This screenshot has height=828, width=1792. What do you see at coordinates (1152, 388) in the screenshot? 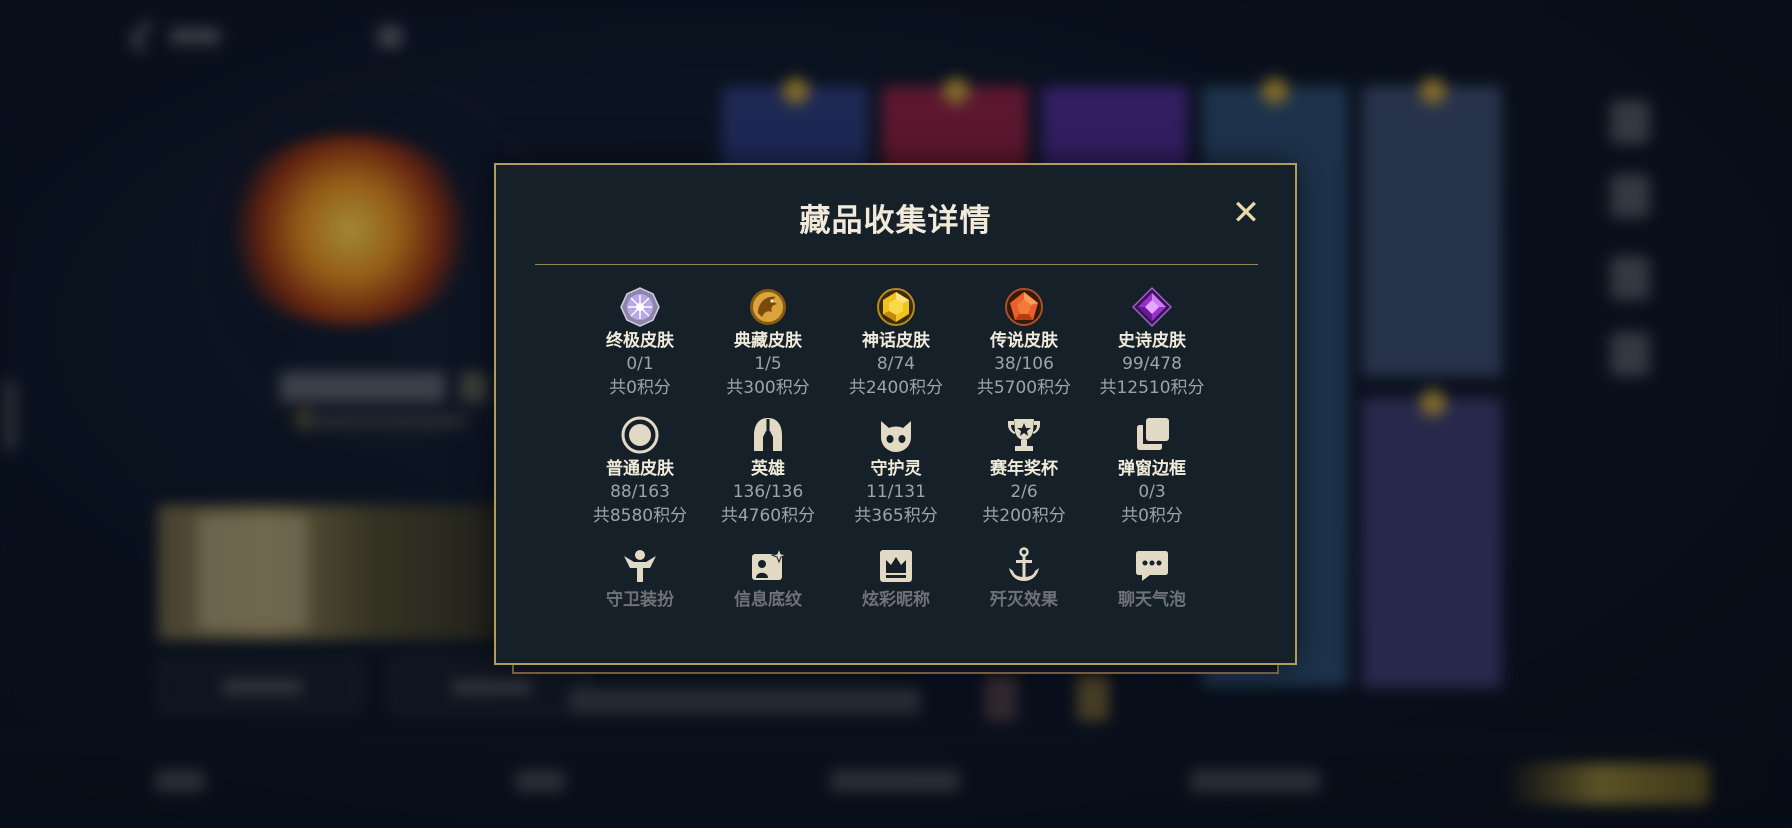
I see `item-points: 共12510积分` at bounding box center [1152, 388].